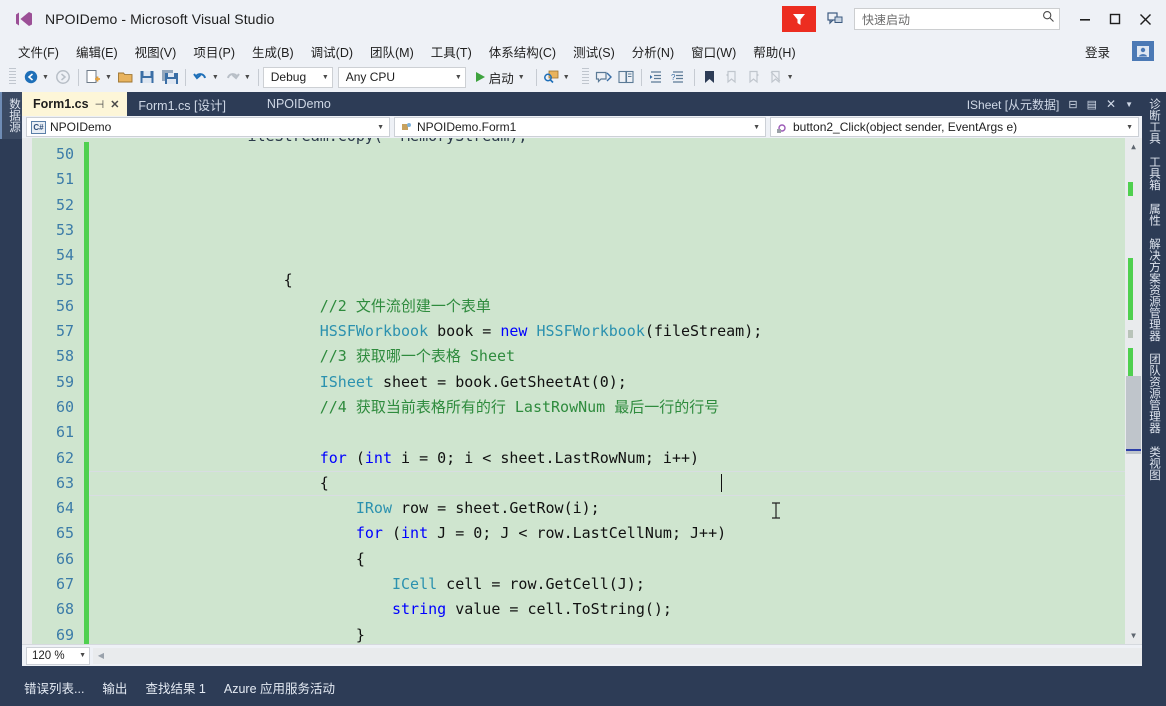  I want to click on horizontal-scrollbar: ◀, so click(617, 655).